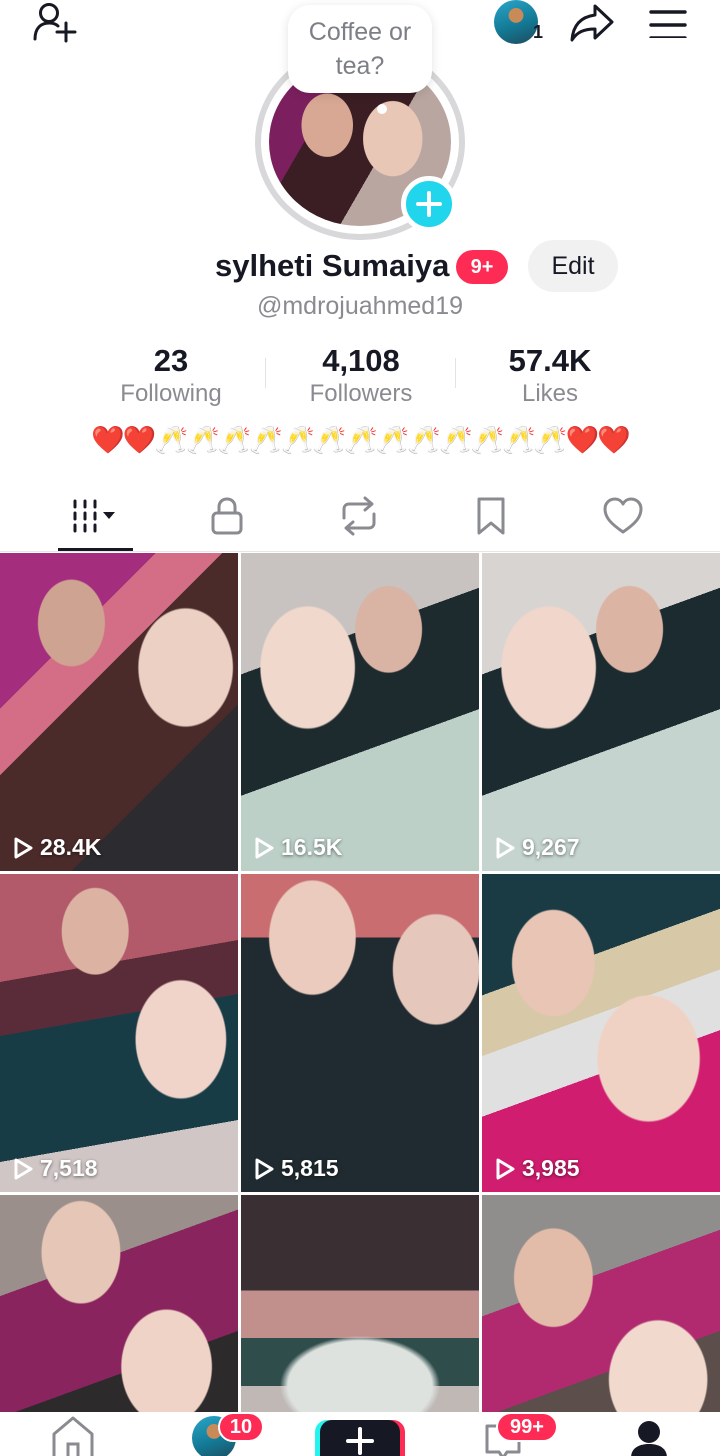 Image resolution: width=720 pixels, height=1456 pixels. What do you see at coordinates (119, 1033) in the screenshot?
I see `video-thumbnail: 7,518` at bounding box center [119, 1033].